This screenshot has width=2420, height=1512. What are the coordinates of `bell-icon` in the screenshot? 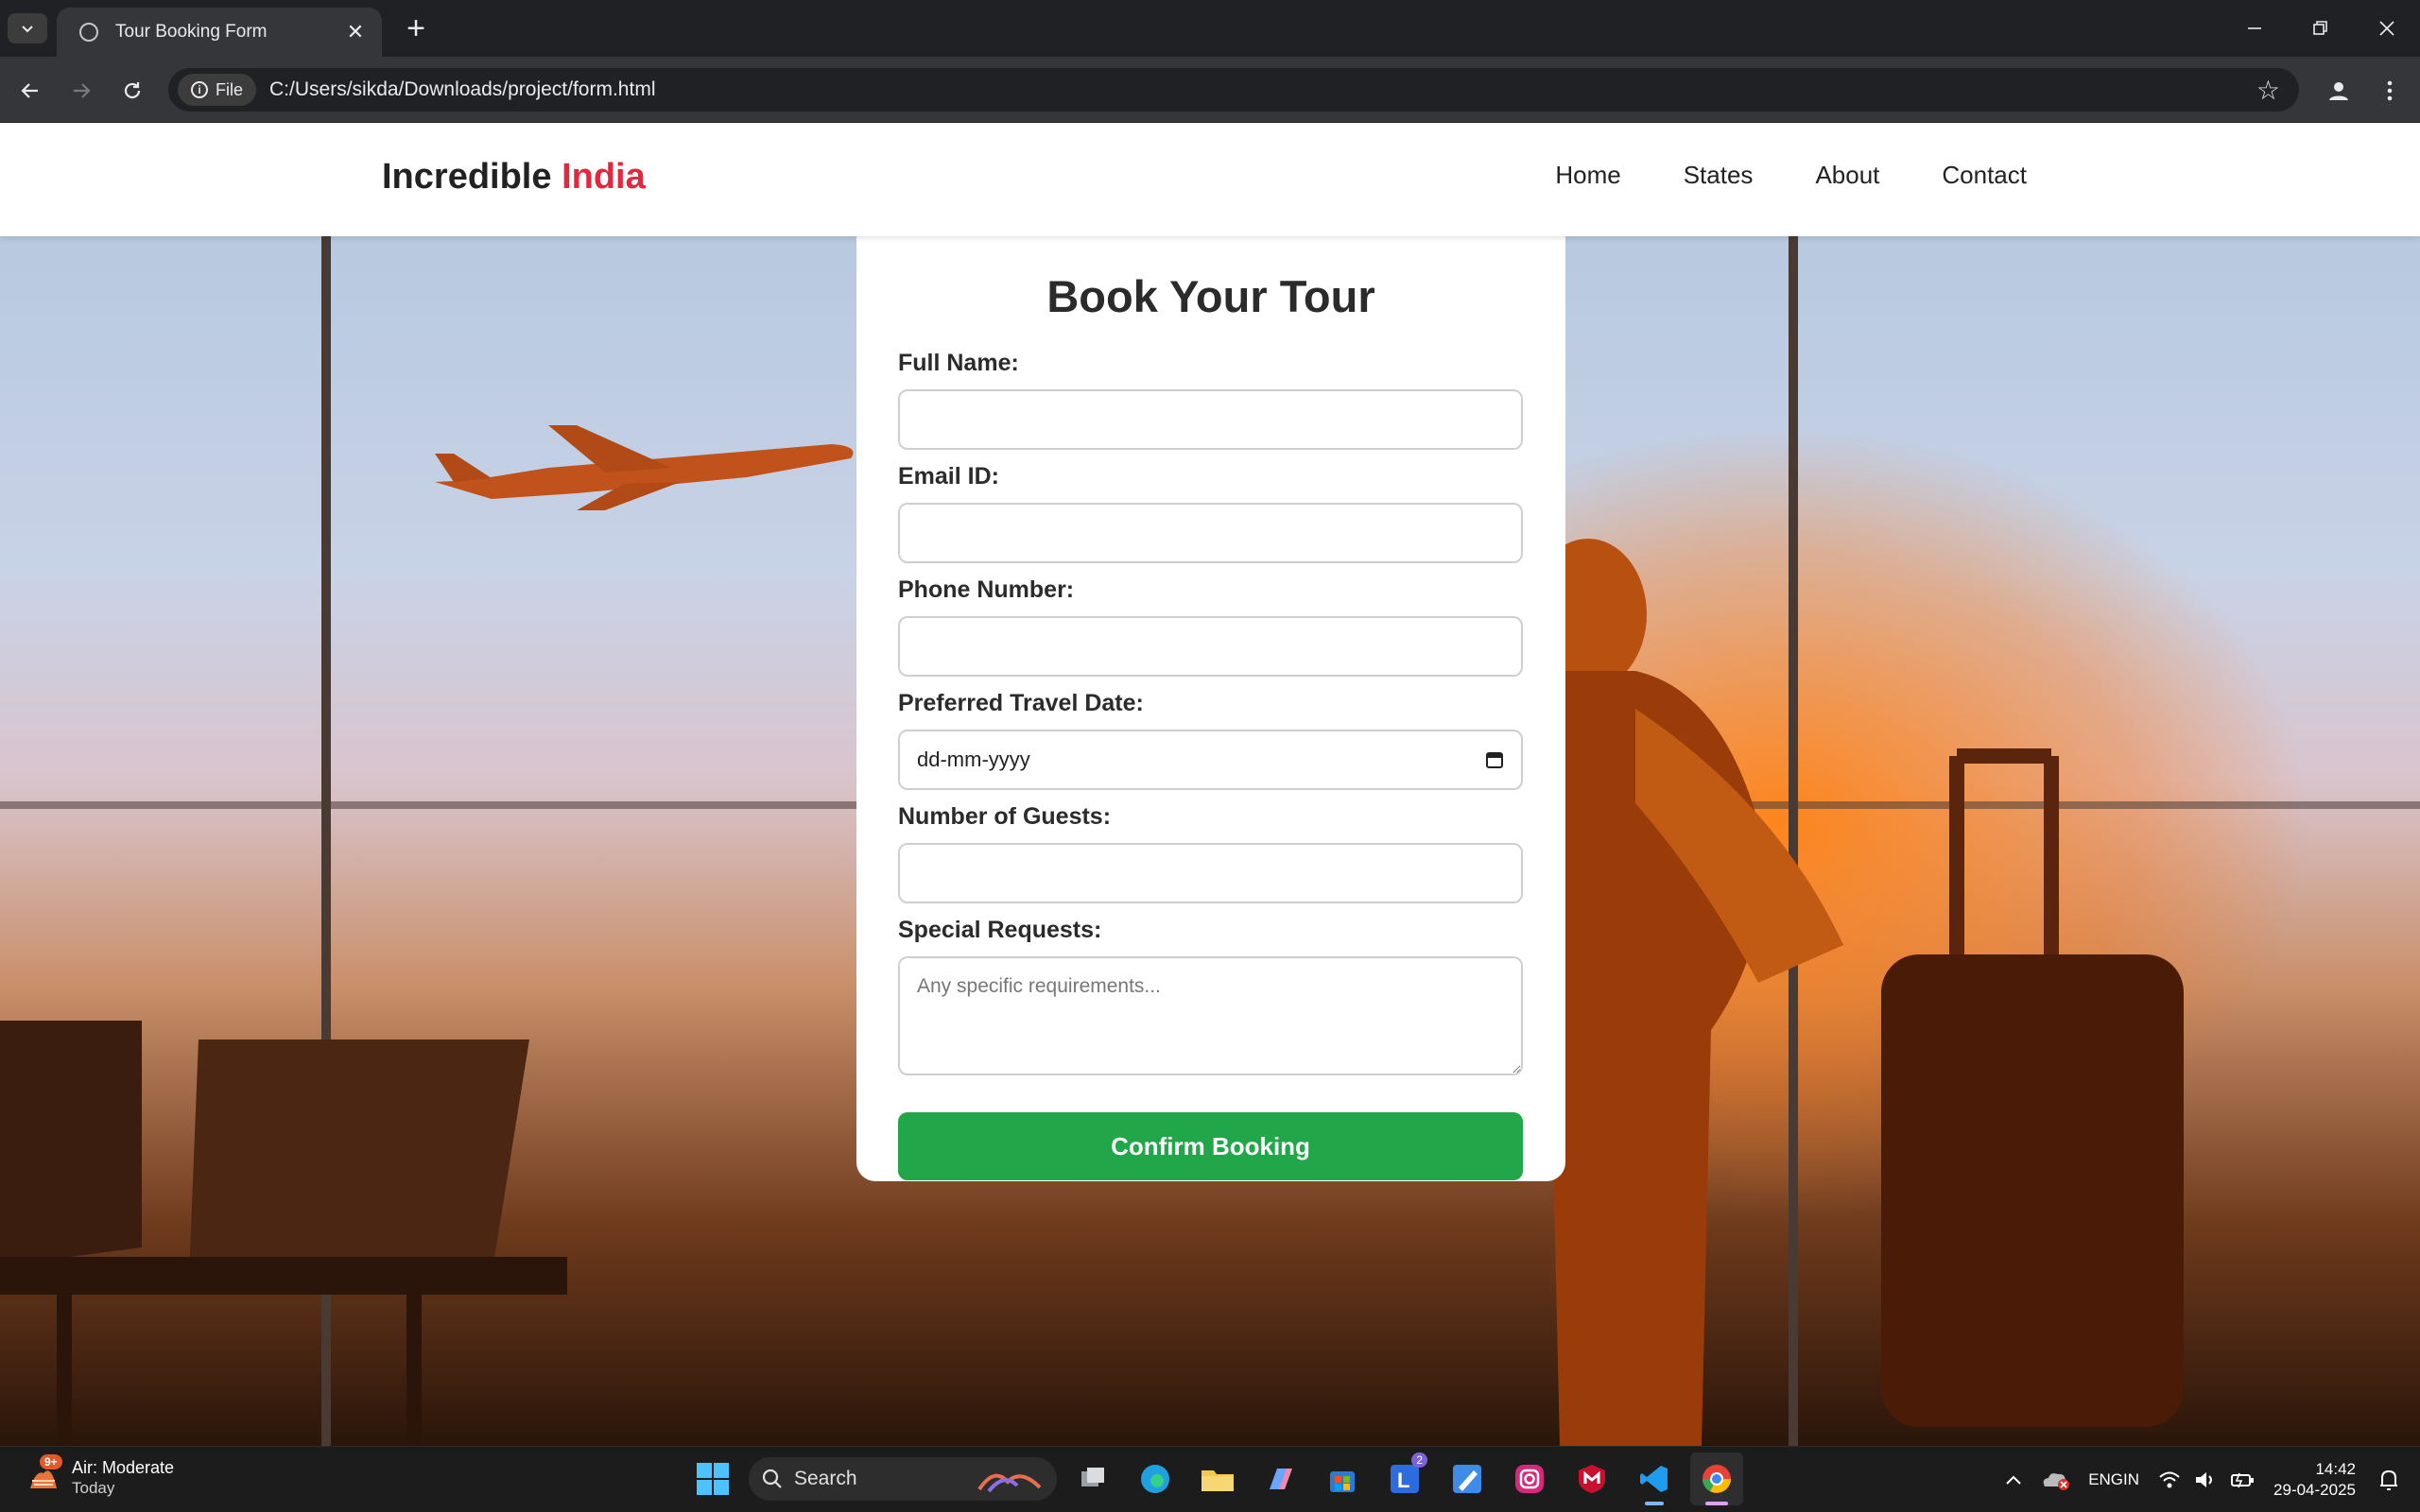 It's located at (2388, 1479).